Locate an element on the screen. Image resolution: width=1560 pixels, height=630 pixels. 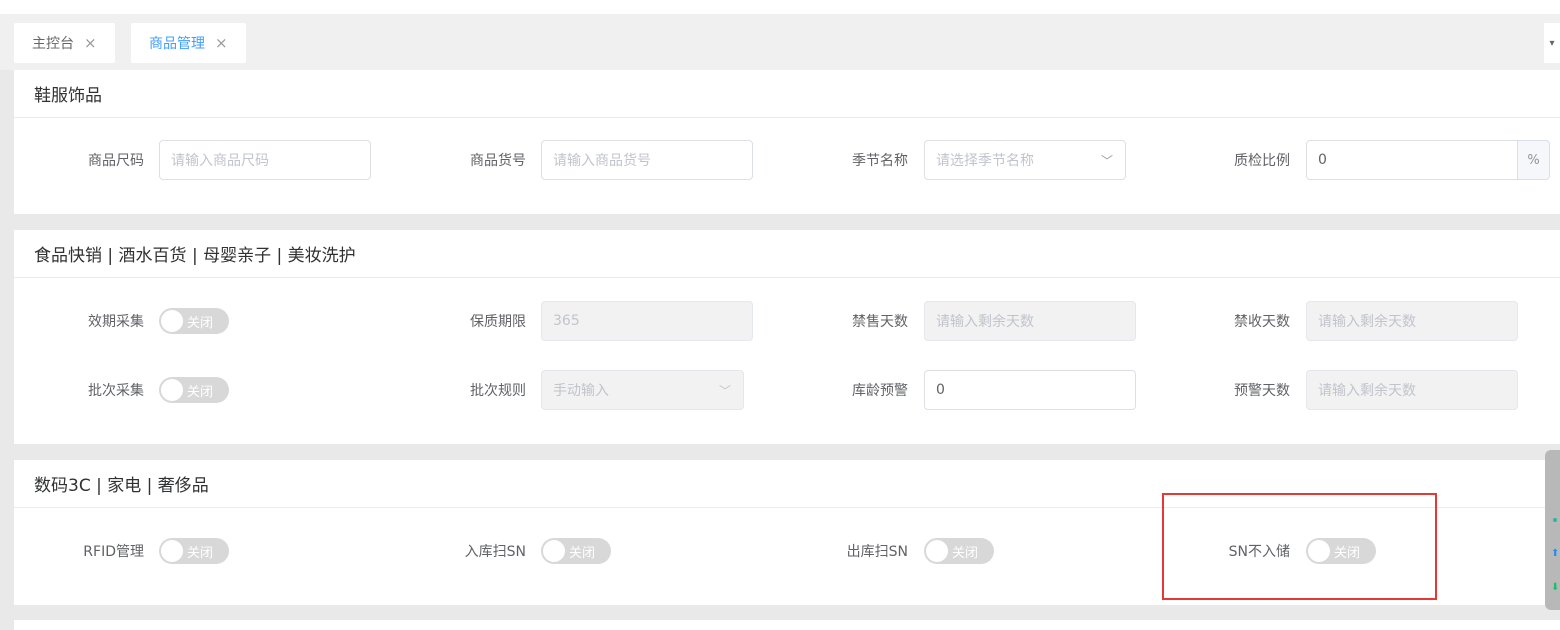
season-select: 请选择季节名称 ﹀ is located at coordinates (1025, 160).